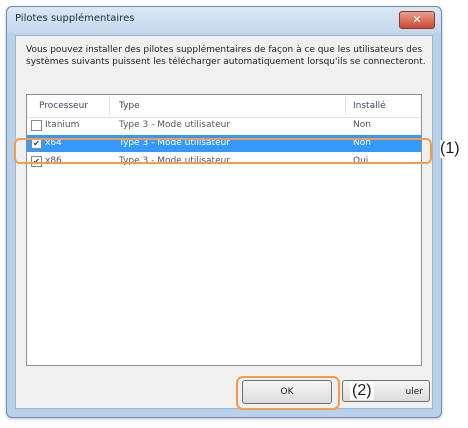 Image resolution: width=468 pixels, height=428 pixels. Describe the element at coordinates (224, 106) in the screenshot. I see `list-header: Processeur Type Installé` at that location.